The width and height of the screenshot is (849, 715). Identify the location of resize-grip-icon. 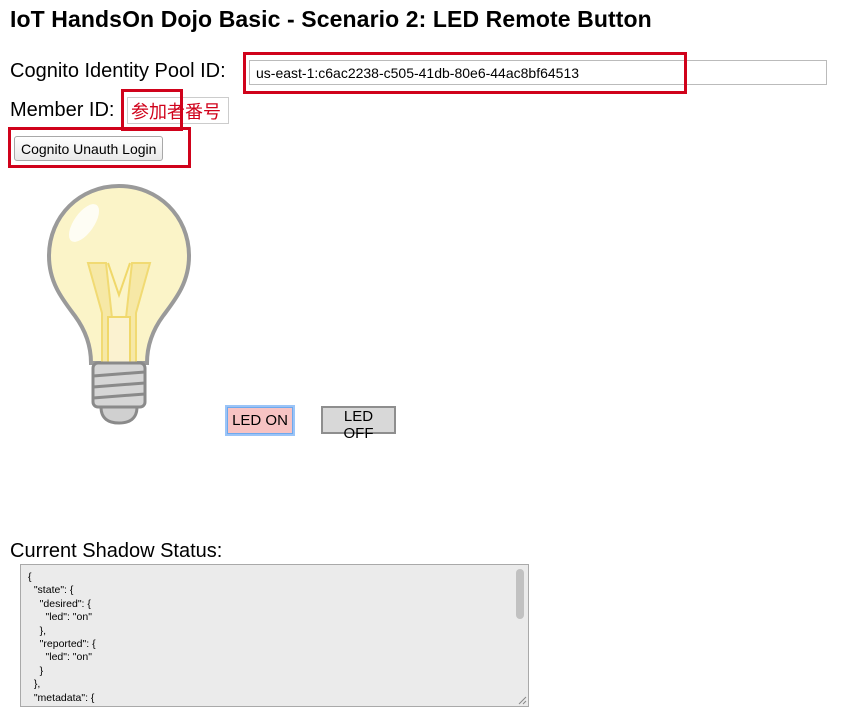
(522, 700).